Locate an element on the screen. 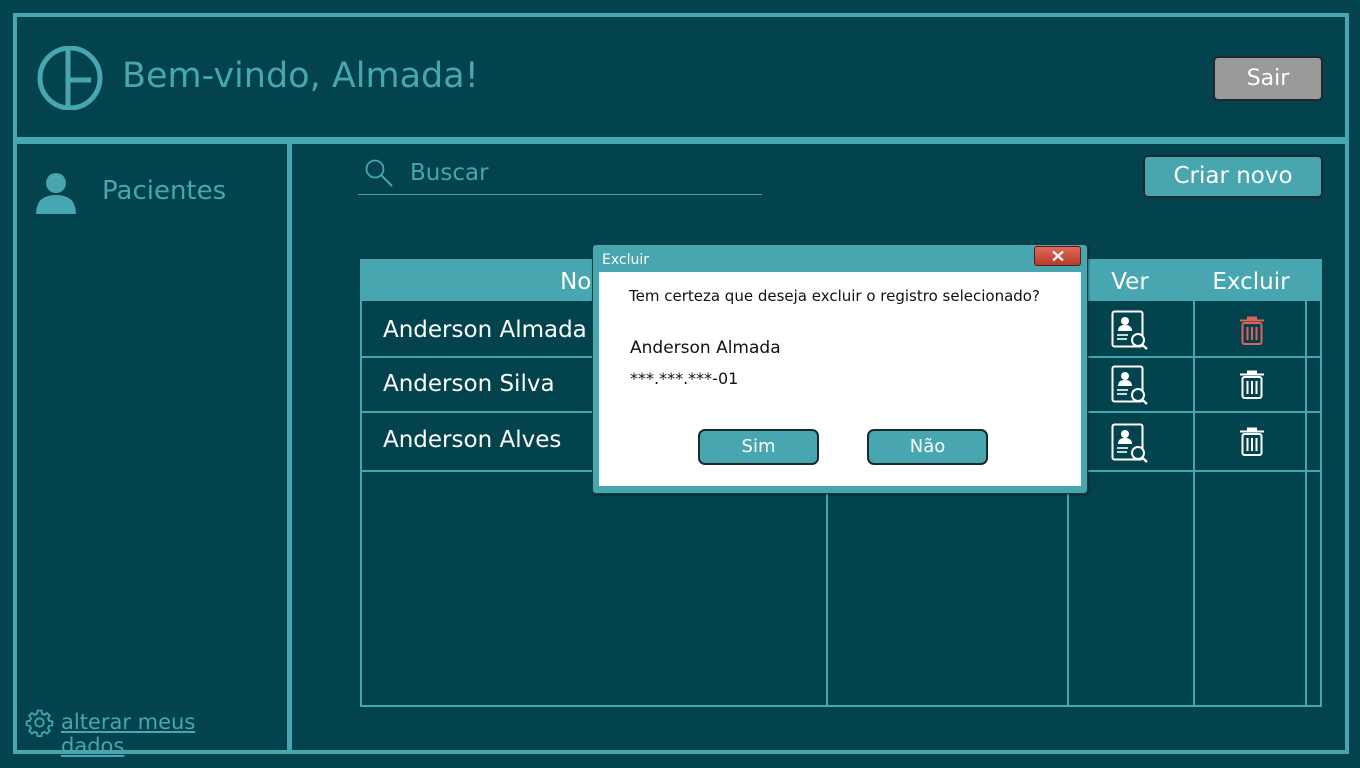 The image size is (1360, 768). dialog-title: Excluir is located at coordinates (625, 260).